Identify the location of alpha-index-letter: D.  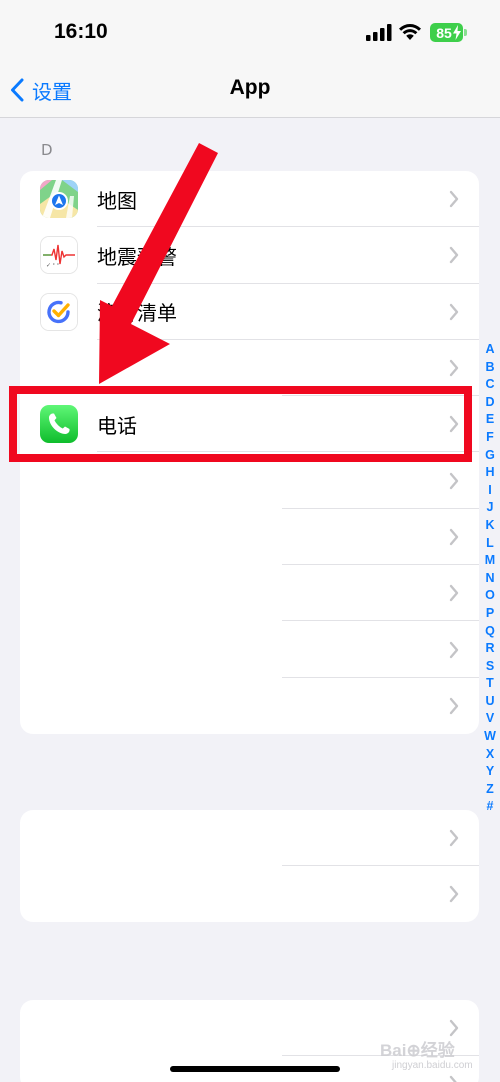
(489, 403).